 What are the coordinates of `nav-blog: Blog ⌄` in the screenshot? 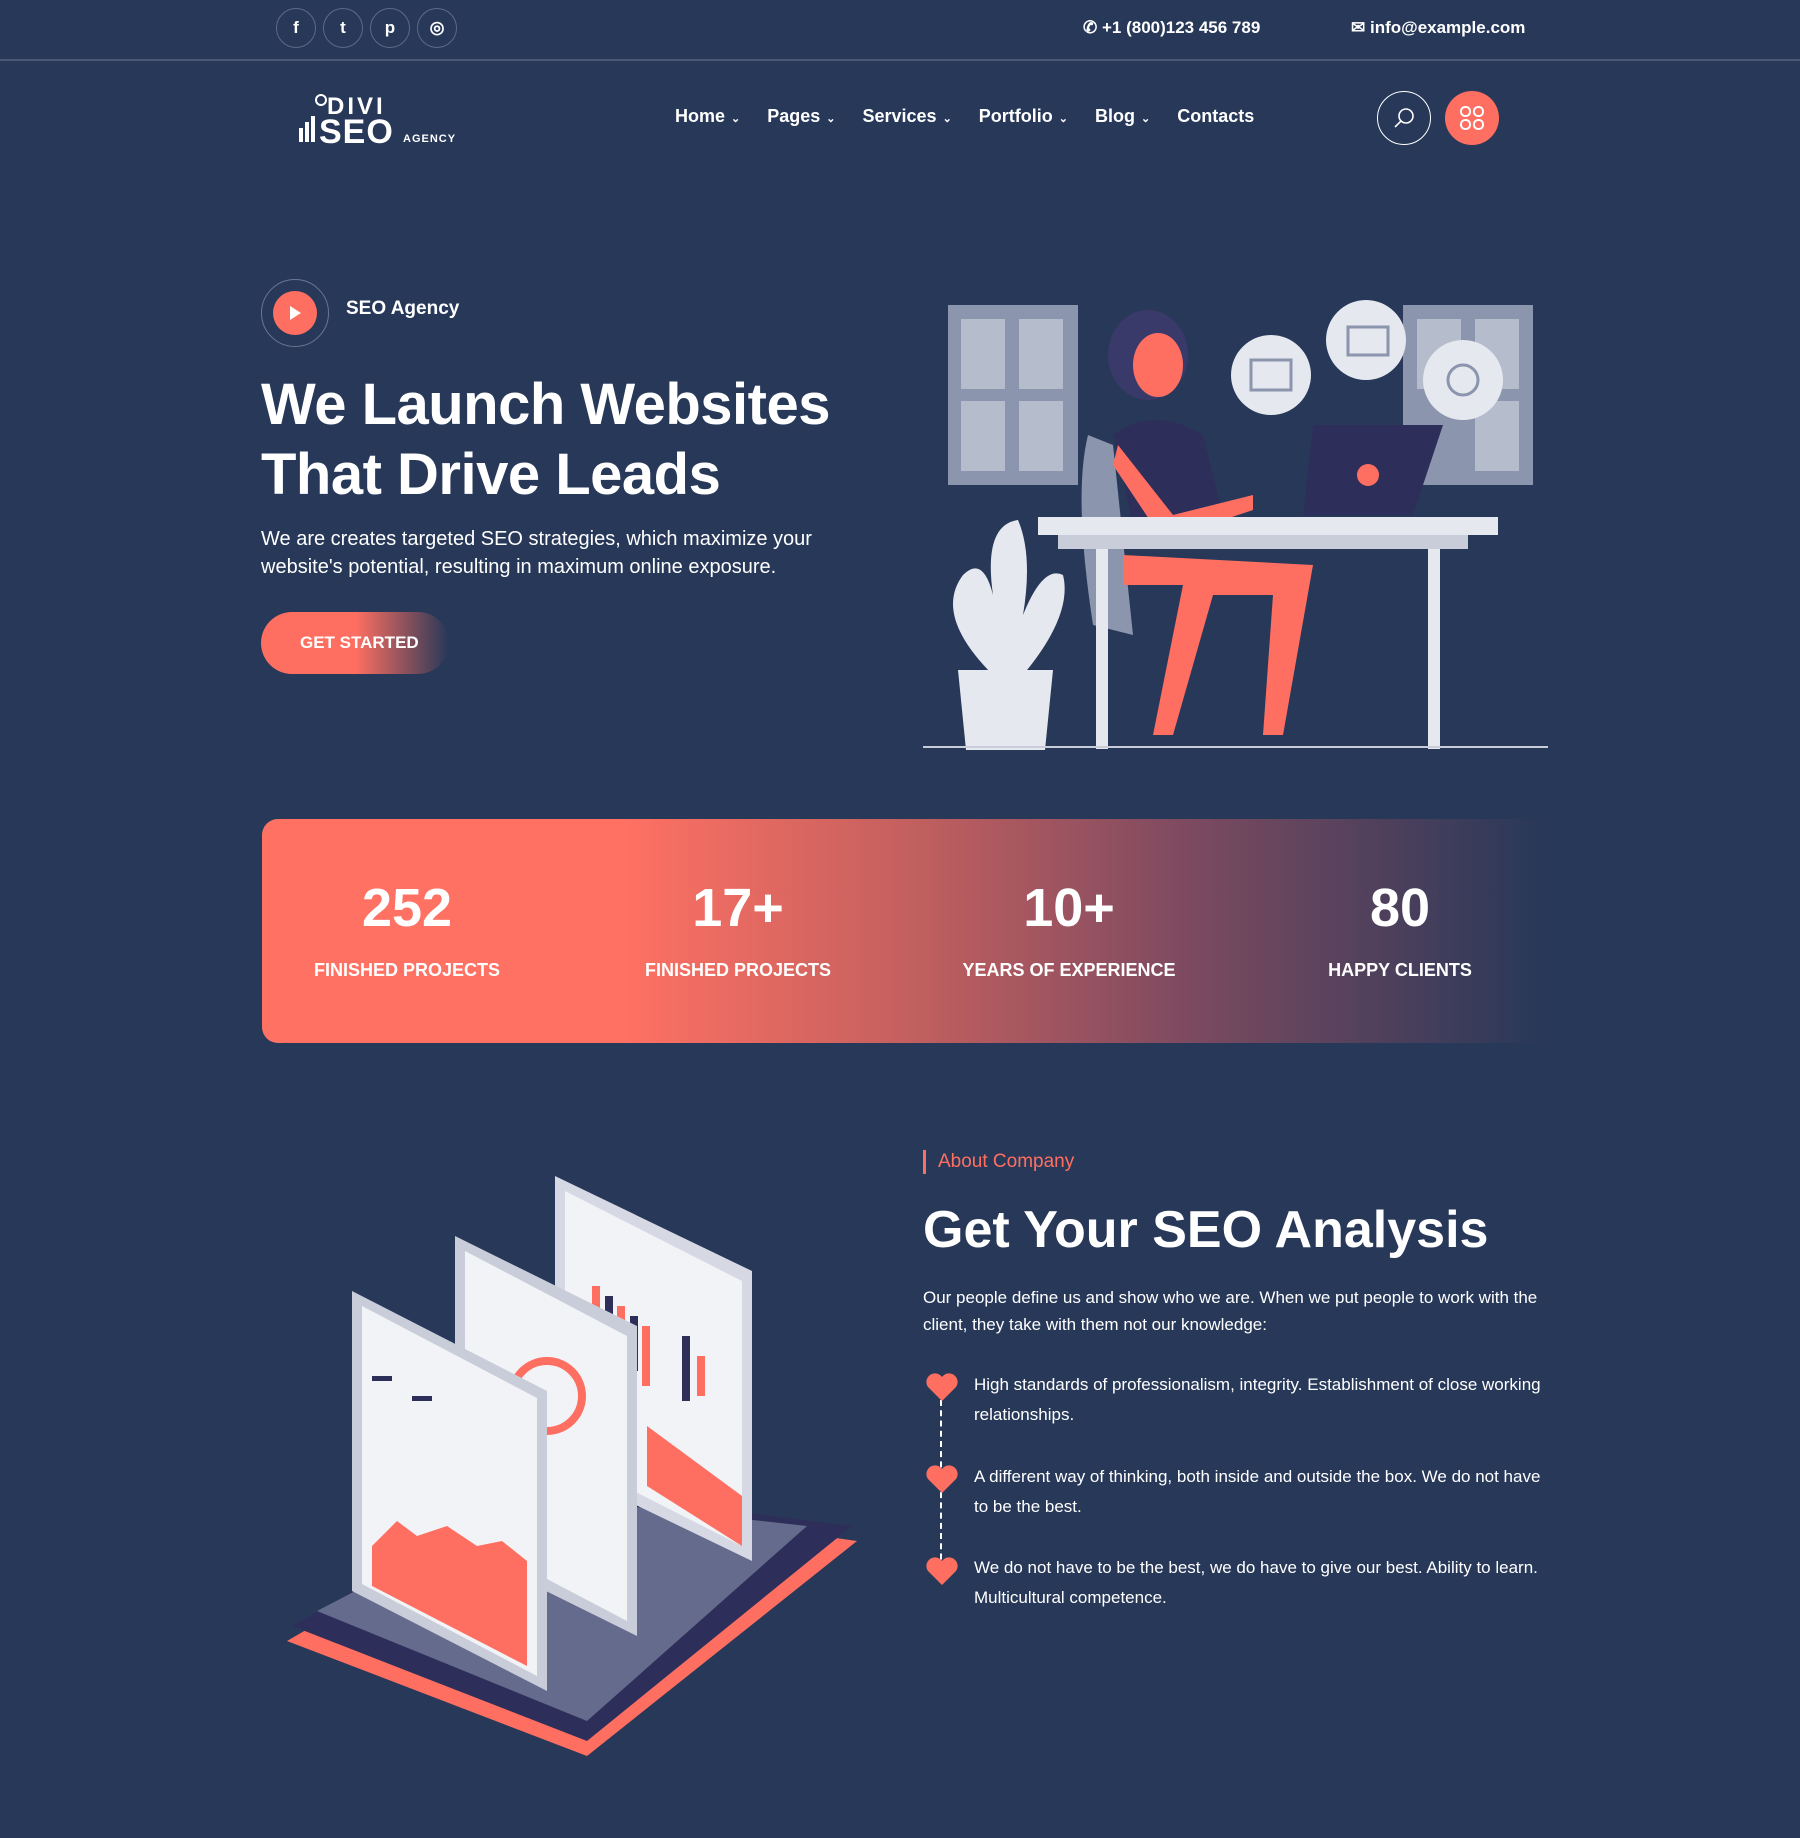 It's located at (1122, 116).